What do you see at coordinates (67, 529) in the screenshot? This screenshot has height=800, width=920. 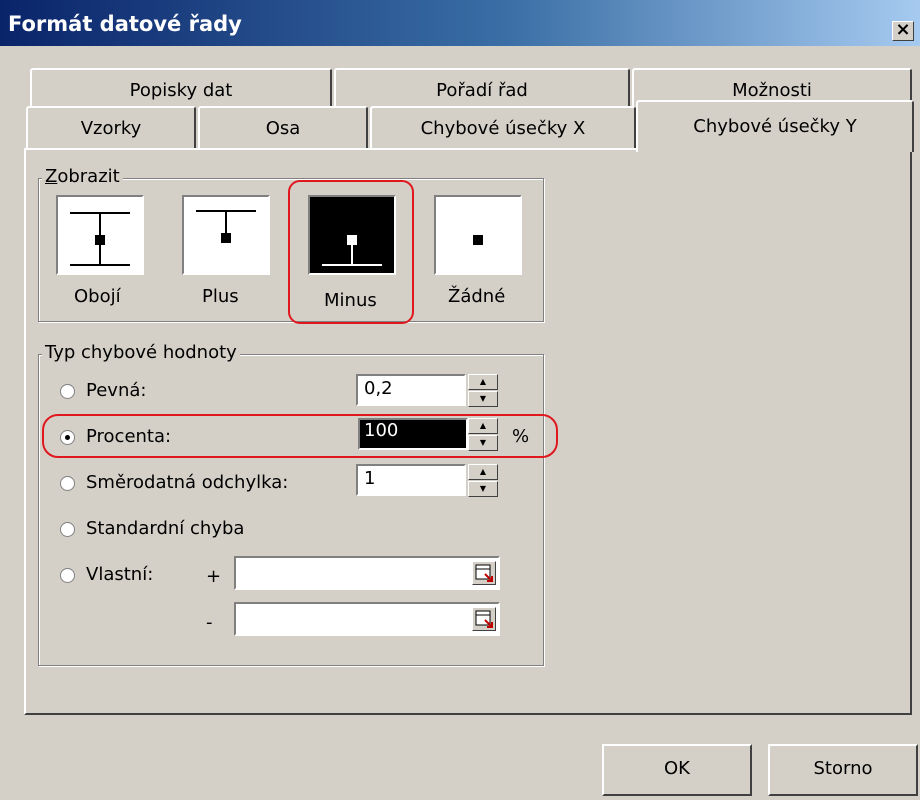 I see `radio-stderr` at bounding box center [67, 529].